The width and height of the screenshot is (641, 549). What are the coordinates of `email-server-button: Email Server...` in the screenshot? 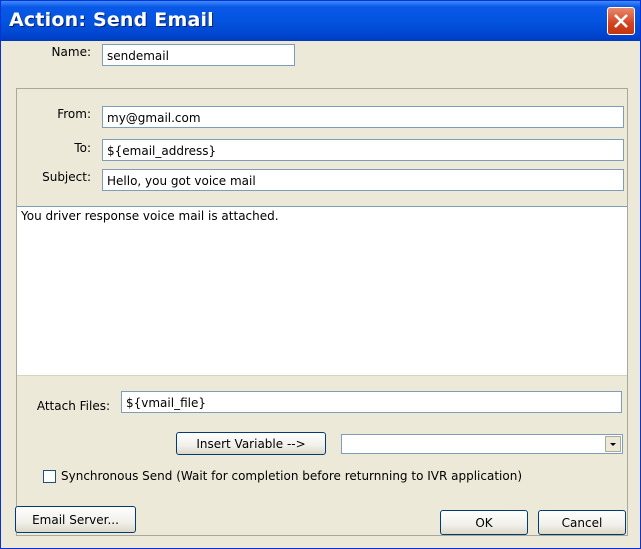 It's located at (75, 519).